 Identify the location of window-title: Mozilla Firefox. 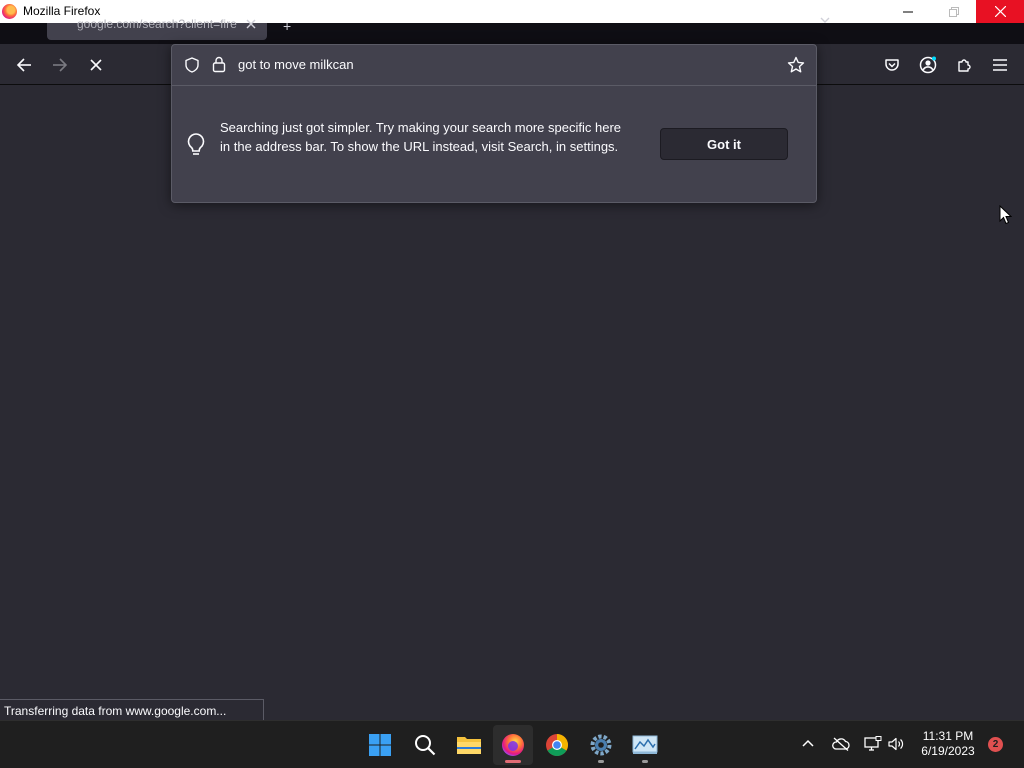
(62, 11).